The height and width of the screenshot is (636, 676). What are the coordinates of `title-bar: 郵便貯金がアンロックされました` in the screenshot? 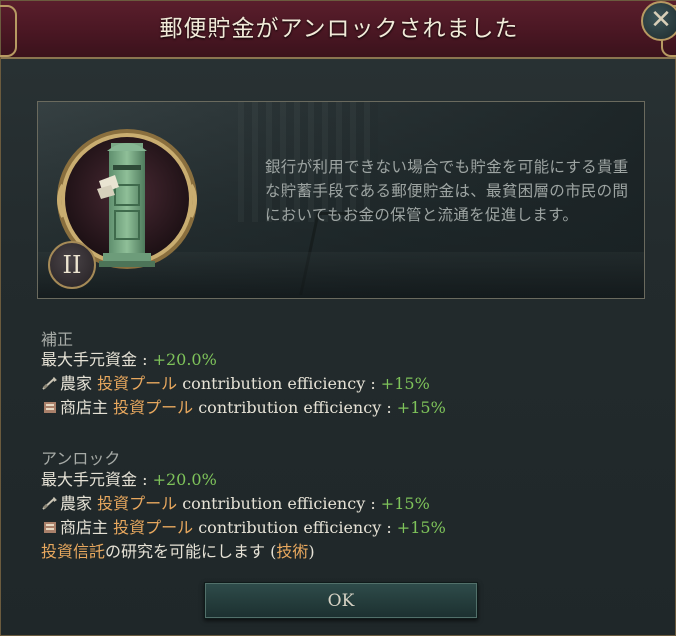 It's located at (338, 30).